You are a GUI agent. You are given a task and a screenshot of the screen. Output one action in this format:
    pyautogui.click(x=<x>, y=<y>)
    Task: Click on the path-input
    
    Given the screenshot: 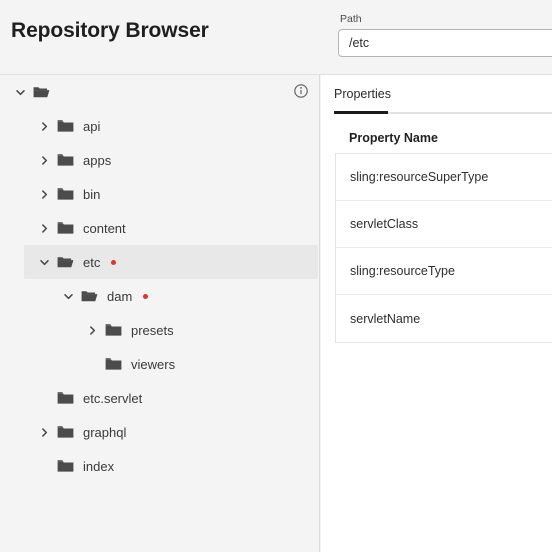 What is the action you would take?
    pyautogui.click(x=445, y=43)
    